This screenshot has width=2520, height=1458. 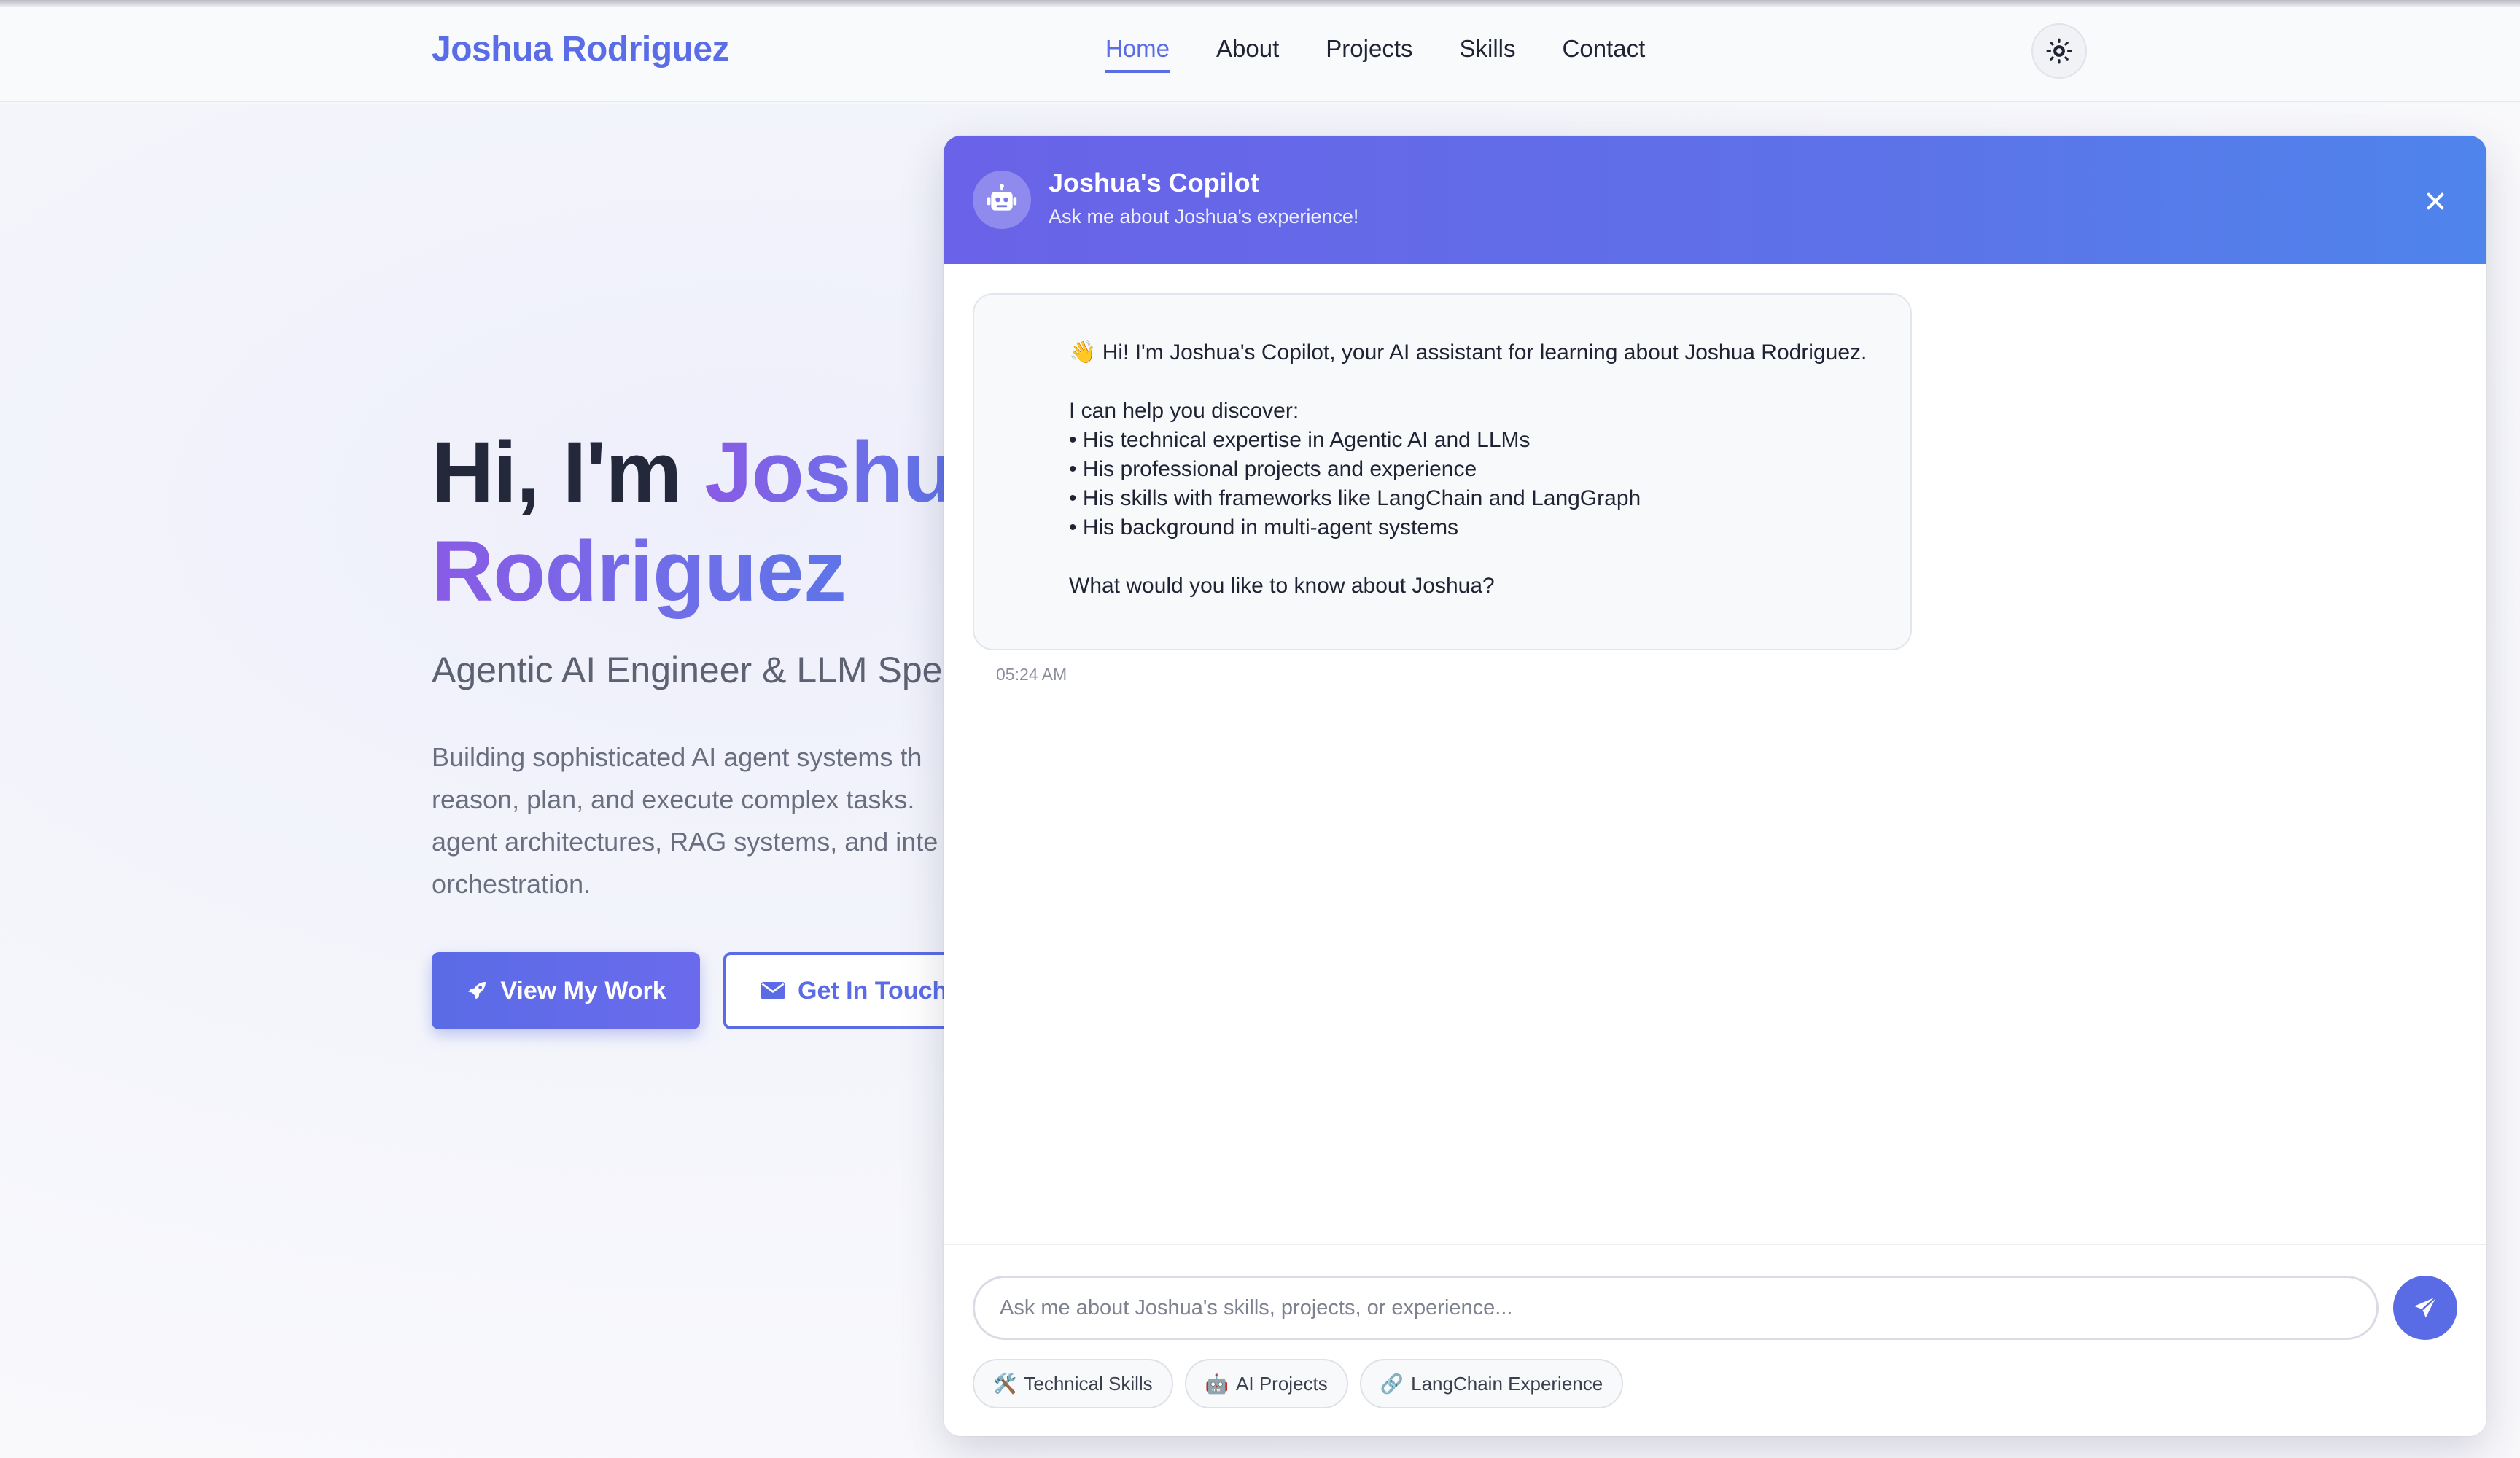 I want to click on chat-title: Joshua's Copilot, so click(x=1154, y=183).